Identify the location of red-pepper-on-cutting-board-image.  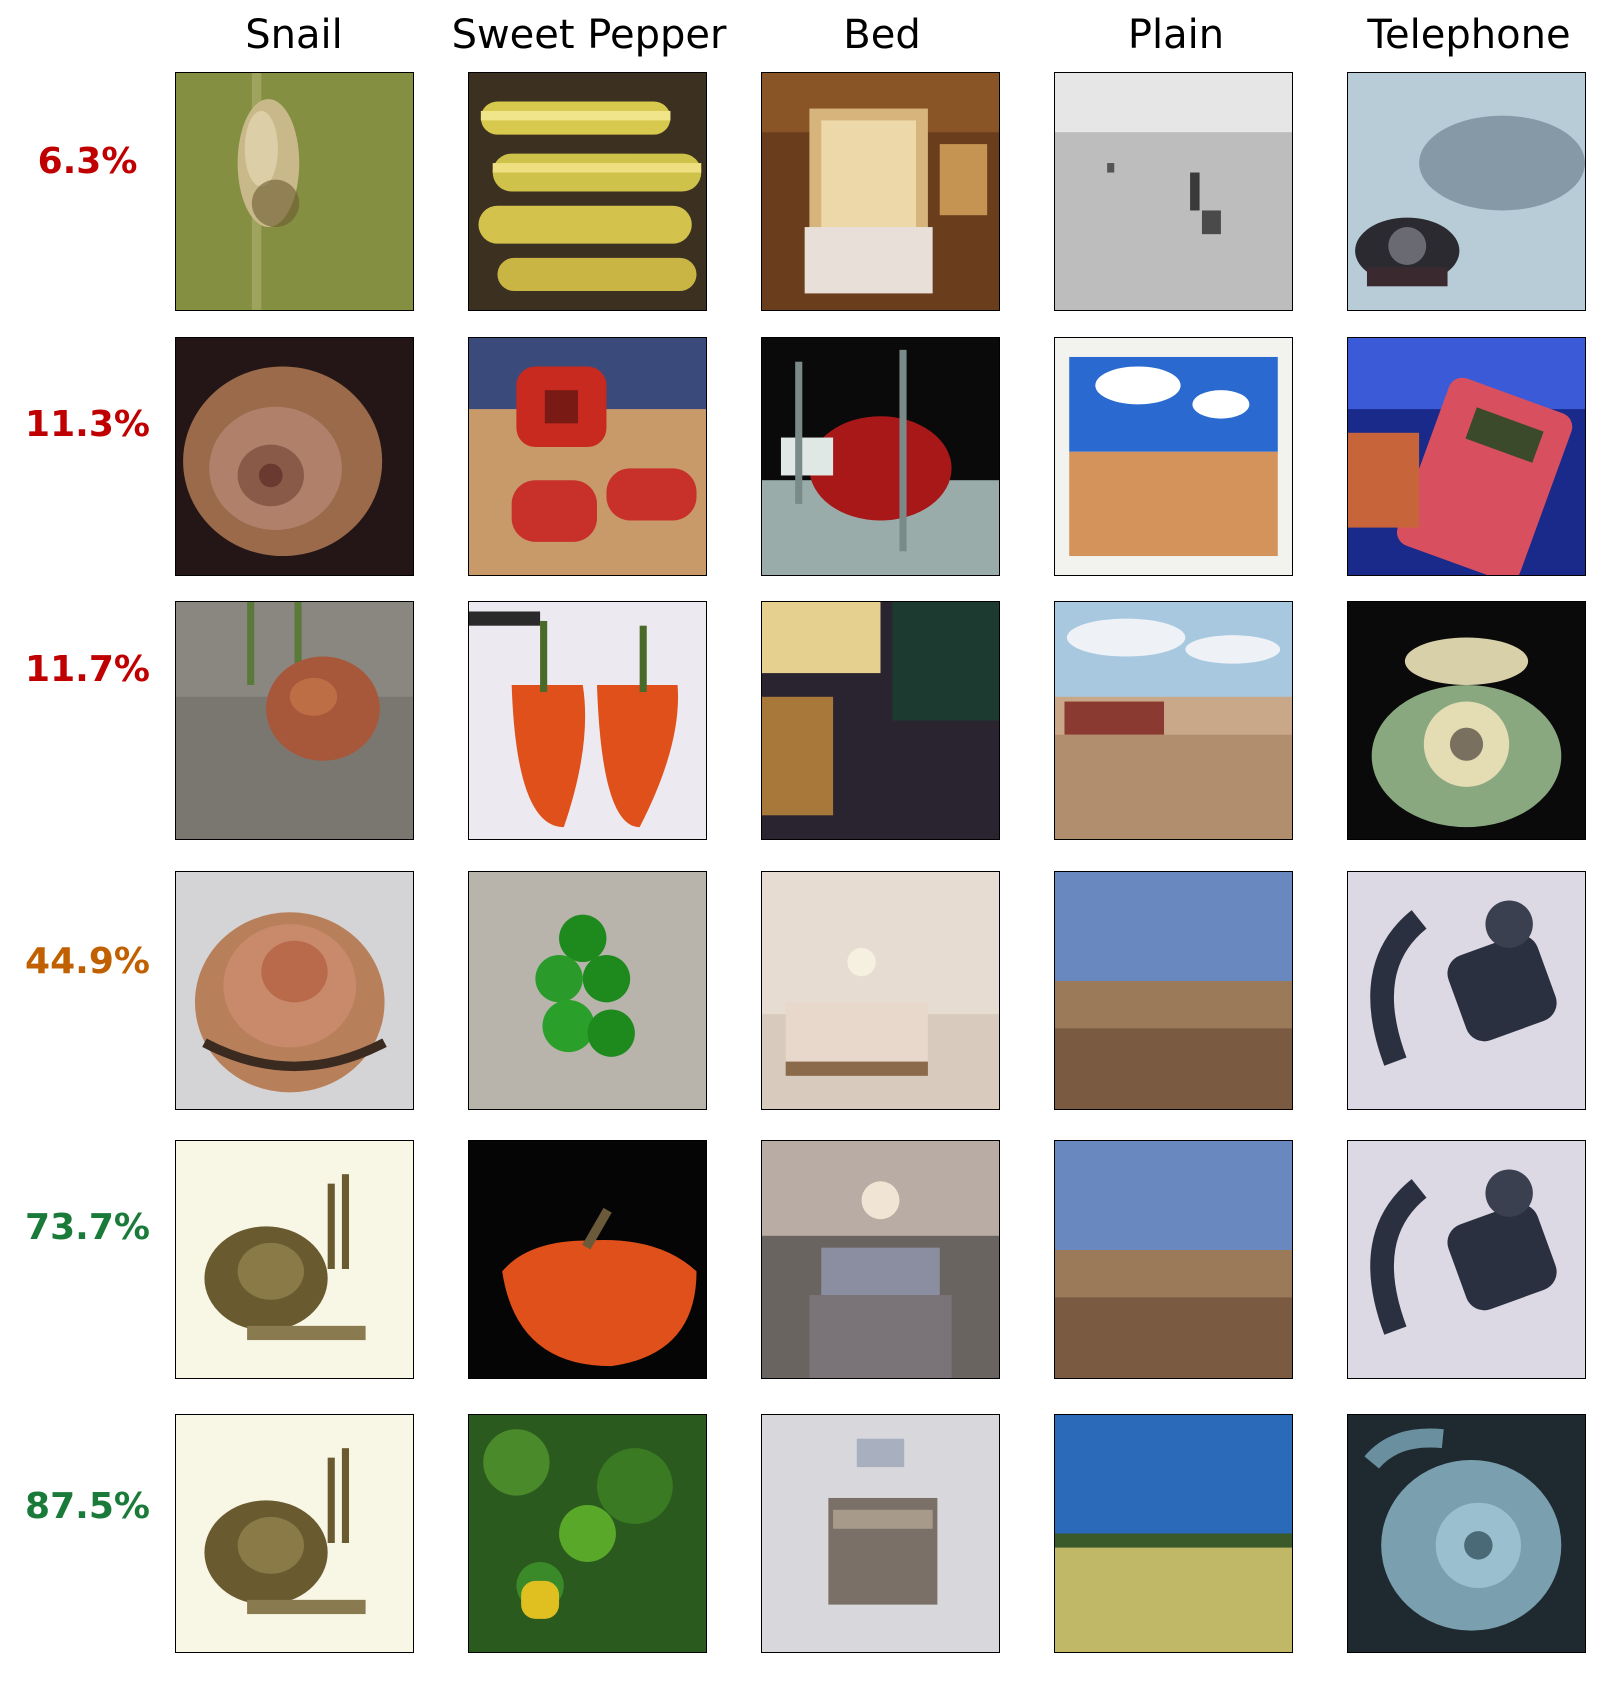
(587, 456).